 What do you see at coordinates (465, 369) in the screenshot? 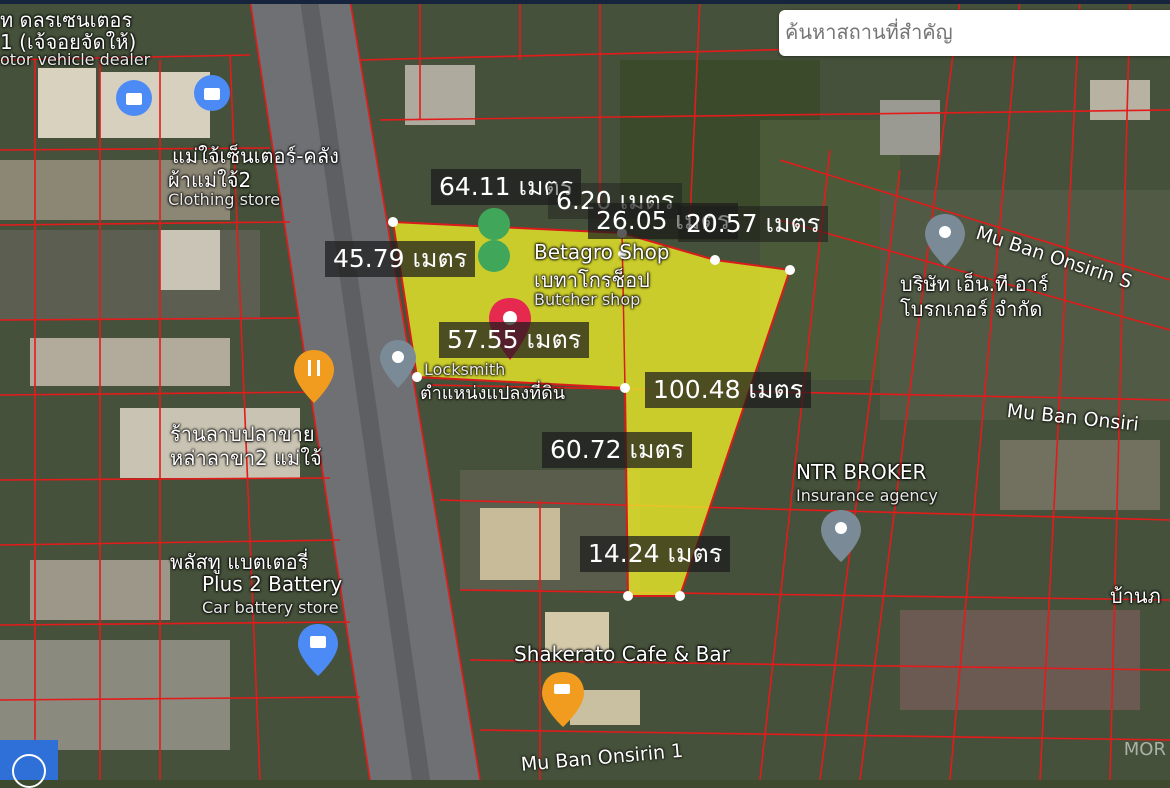
I see `poi-category: Locksmith` at bounding box center [465, 369].